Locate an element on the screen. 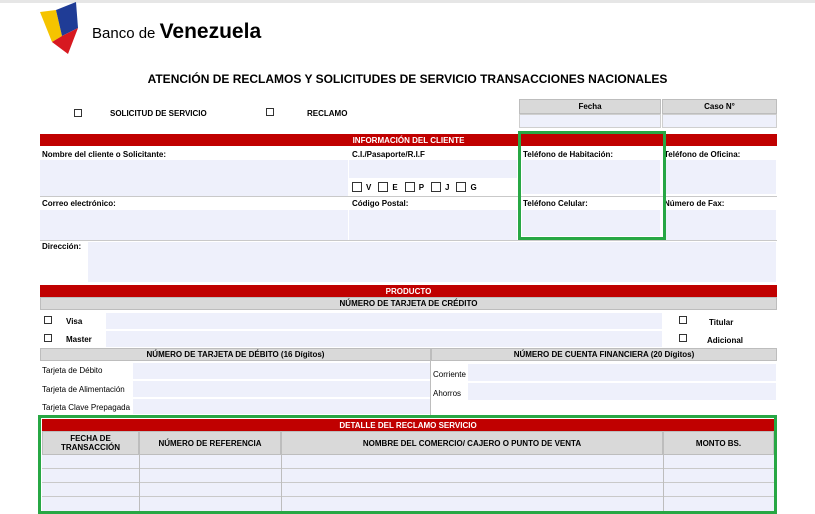 Image resolution: width=815 pixels, height=514 pixels. direccion-field is located at coordinates (432, 262).